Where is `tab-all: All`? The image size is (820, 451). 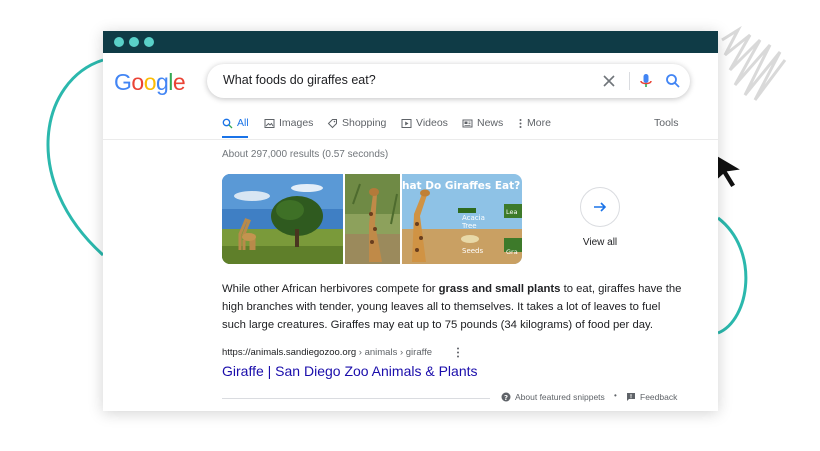
tab-all: All is located at coordinates (235, 123).